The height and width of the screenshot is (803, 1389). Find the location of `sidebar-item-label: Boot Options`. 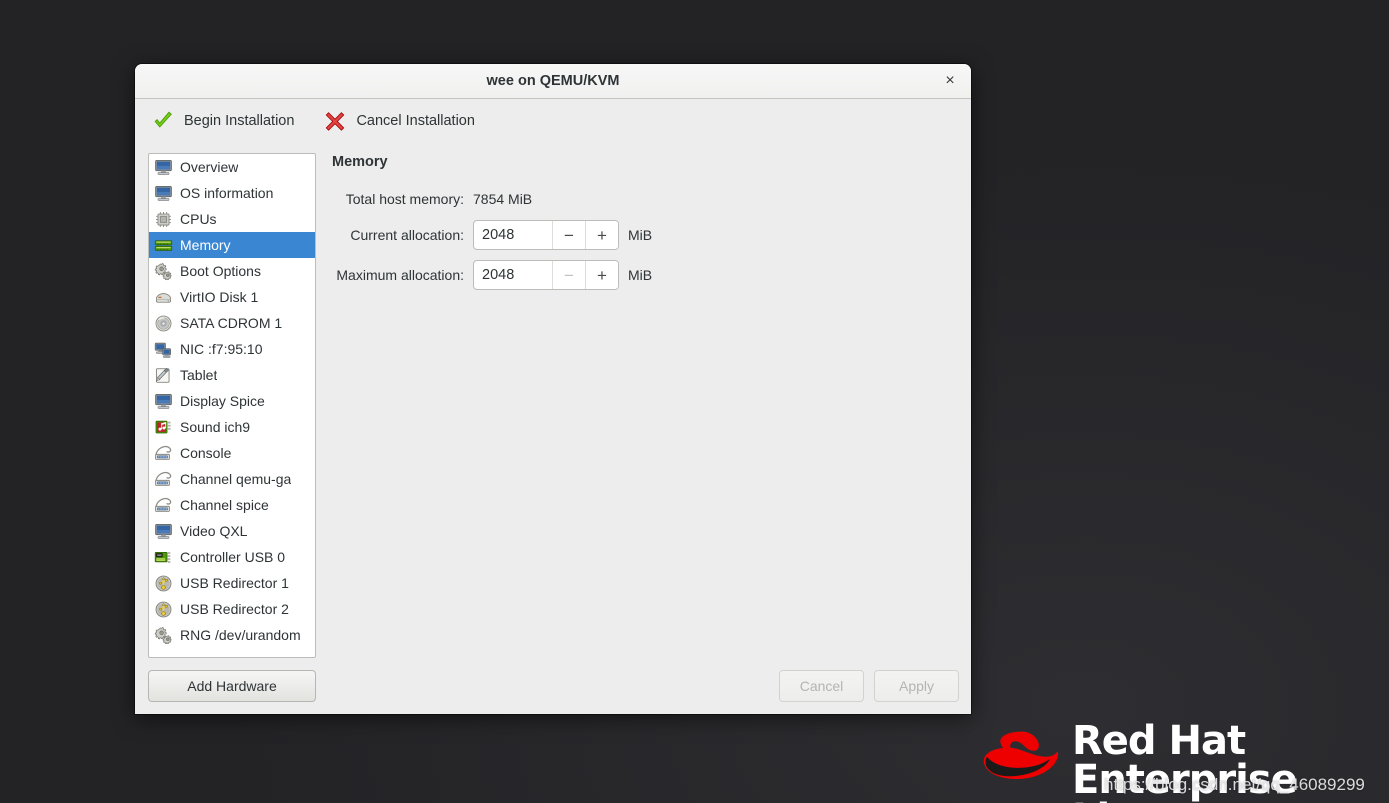

sidebar-item-label: Boot Options is located at coordinates (220, 271).